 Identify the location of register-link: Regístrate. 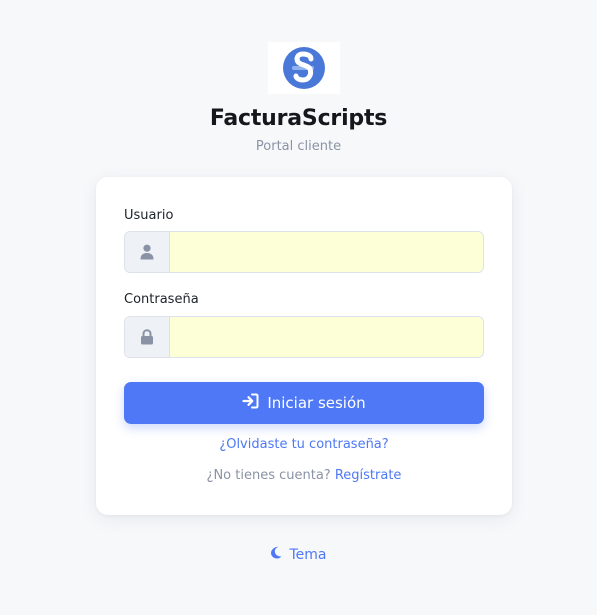
(368, 475).